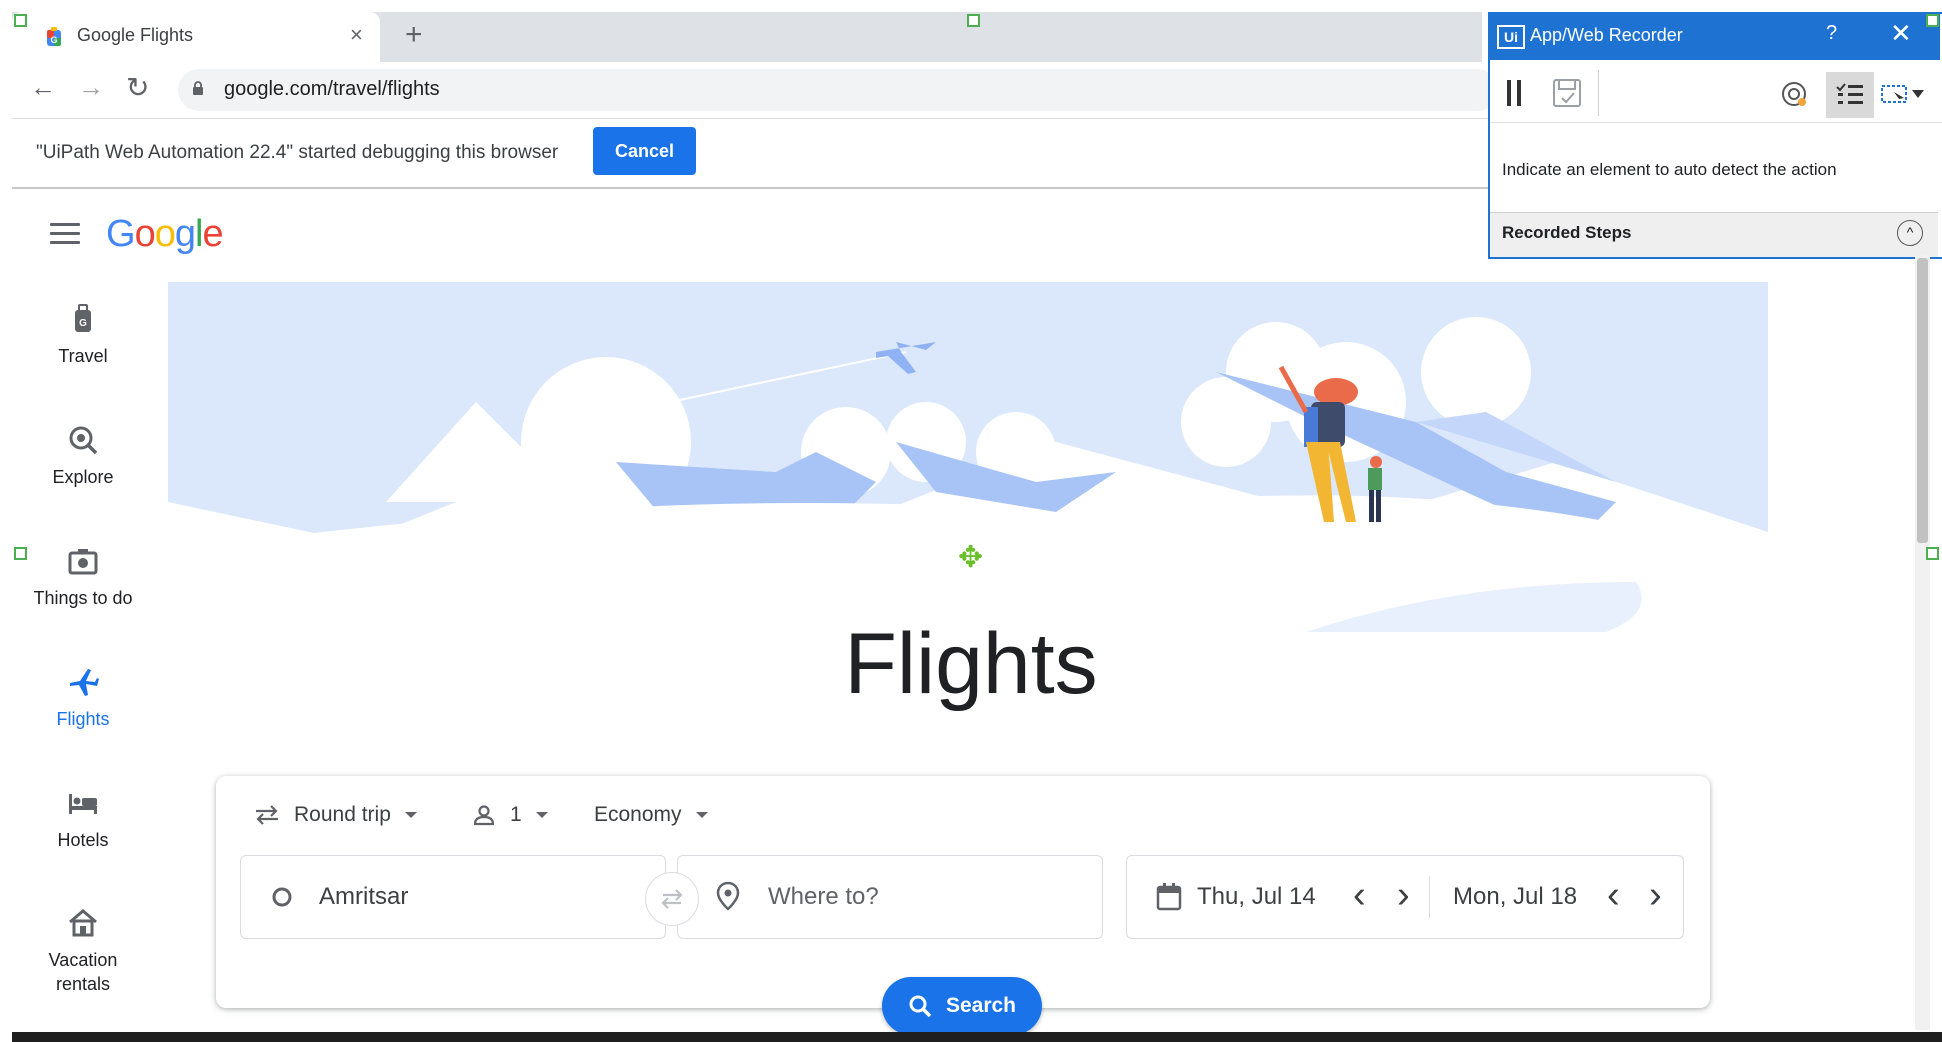 This screenshot has width=1942, height=1042. I want to click on checklist-icon, so click(1849, 93).